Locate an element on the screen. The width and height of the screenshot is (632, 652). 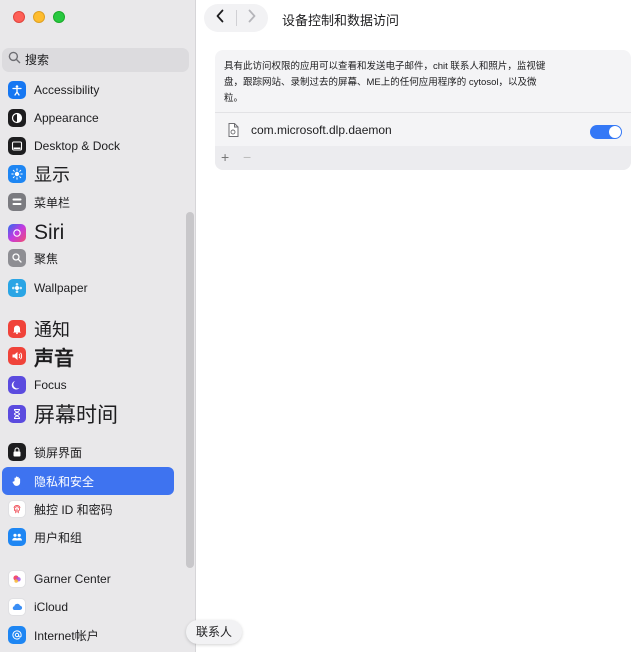
minimize-button is located at coordinates (39, 17).